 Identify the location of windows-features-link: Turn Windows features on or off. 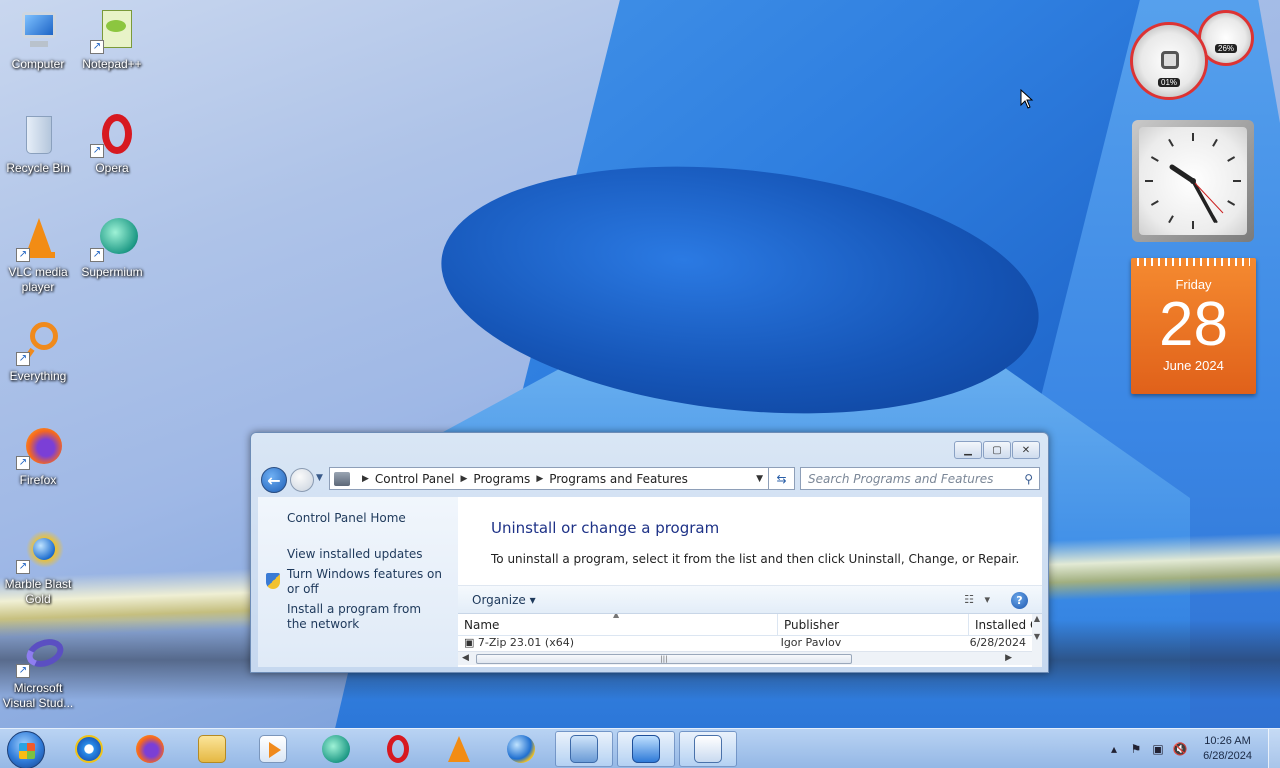
(369, 582).